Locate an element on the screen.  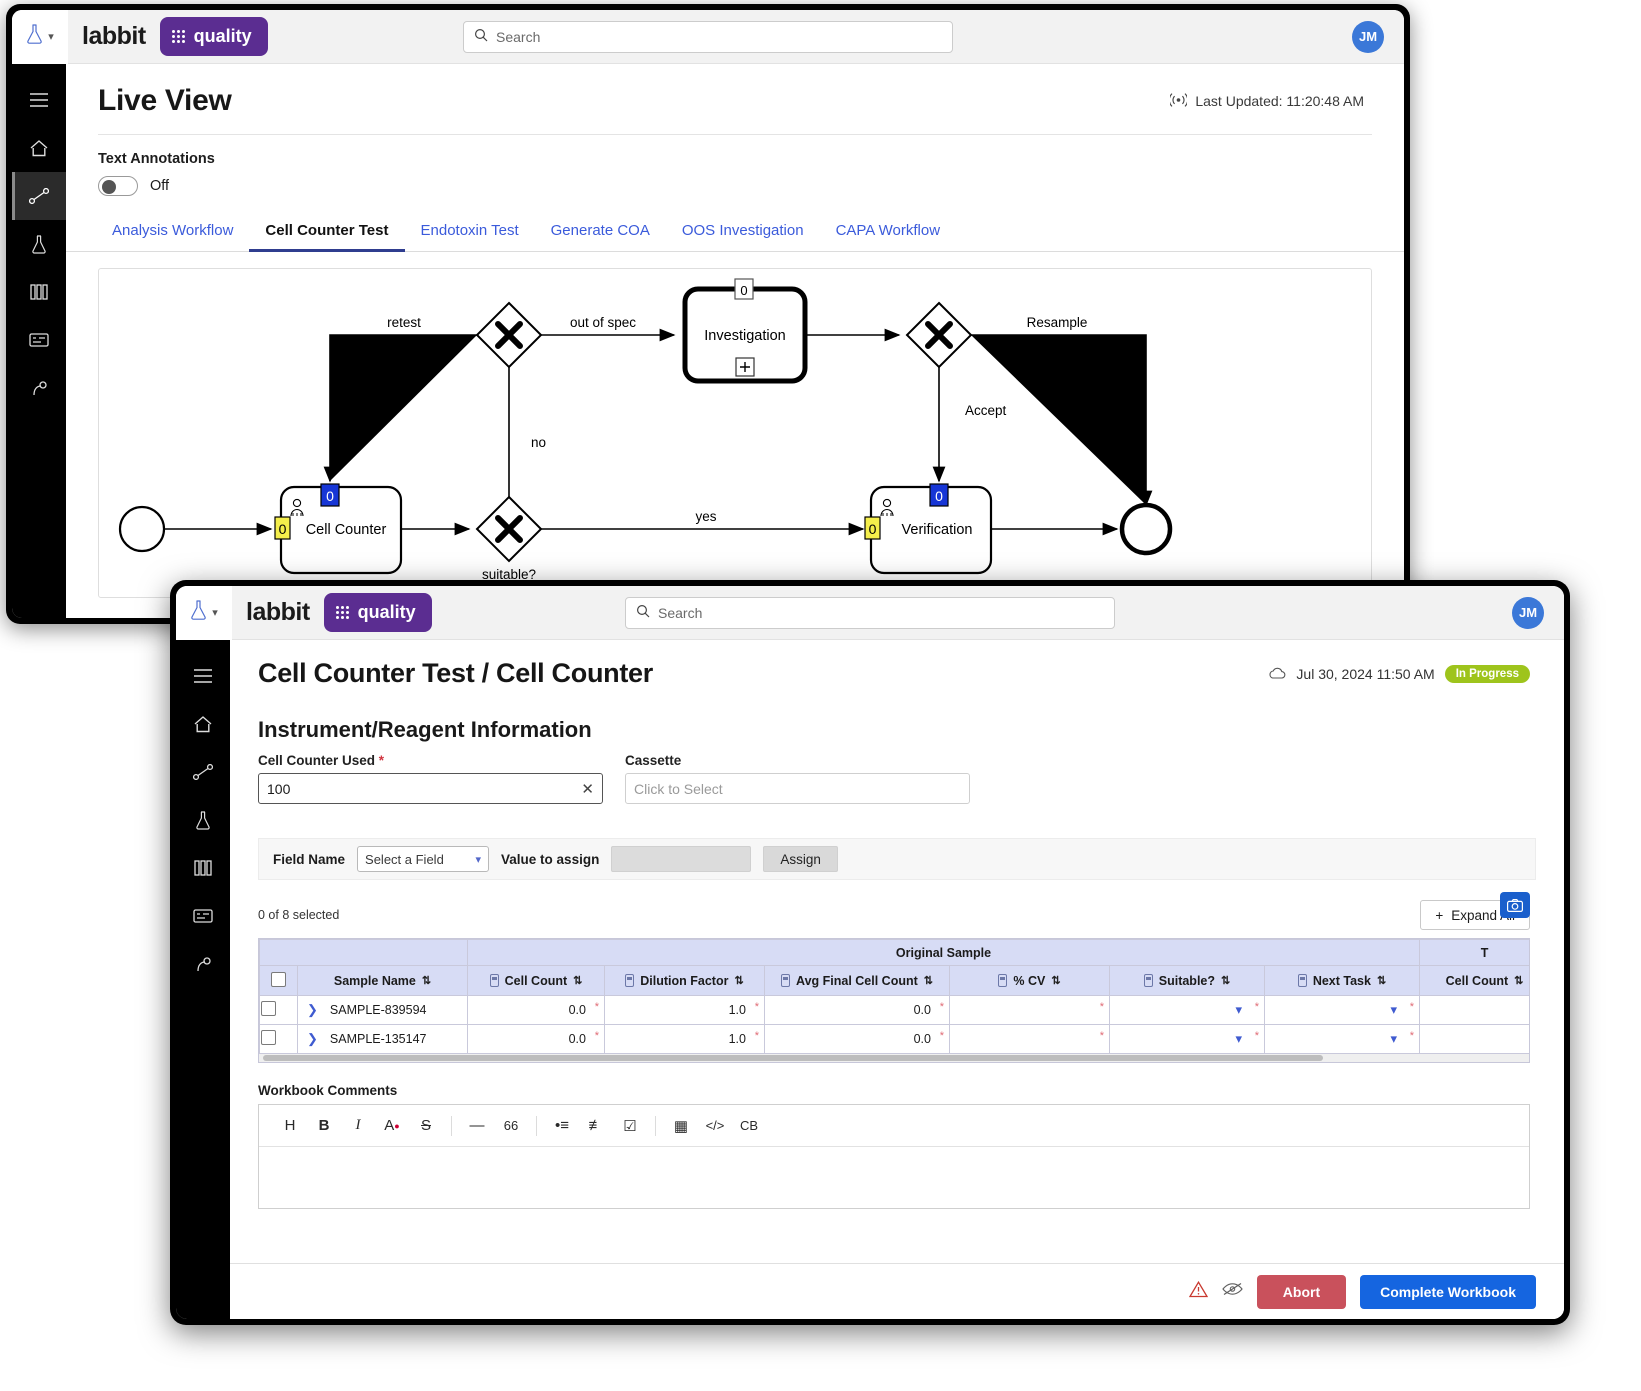
code-block-icon: CB is located at coordinates (749, 1126).